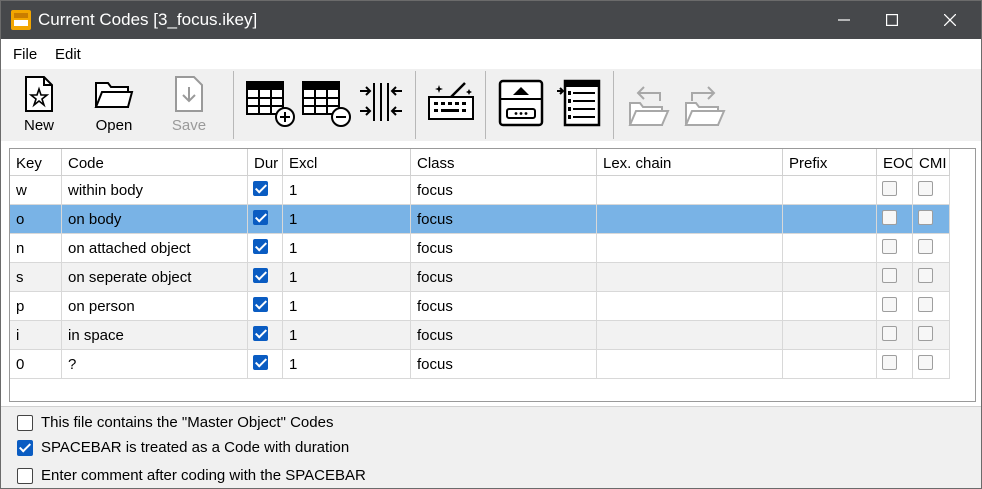 This screenshot has height=489, width=982. I want to click on cell-key: p, so click(36, 306).